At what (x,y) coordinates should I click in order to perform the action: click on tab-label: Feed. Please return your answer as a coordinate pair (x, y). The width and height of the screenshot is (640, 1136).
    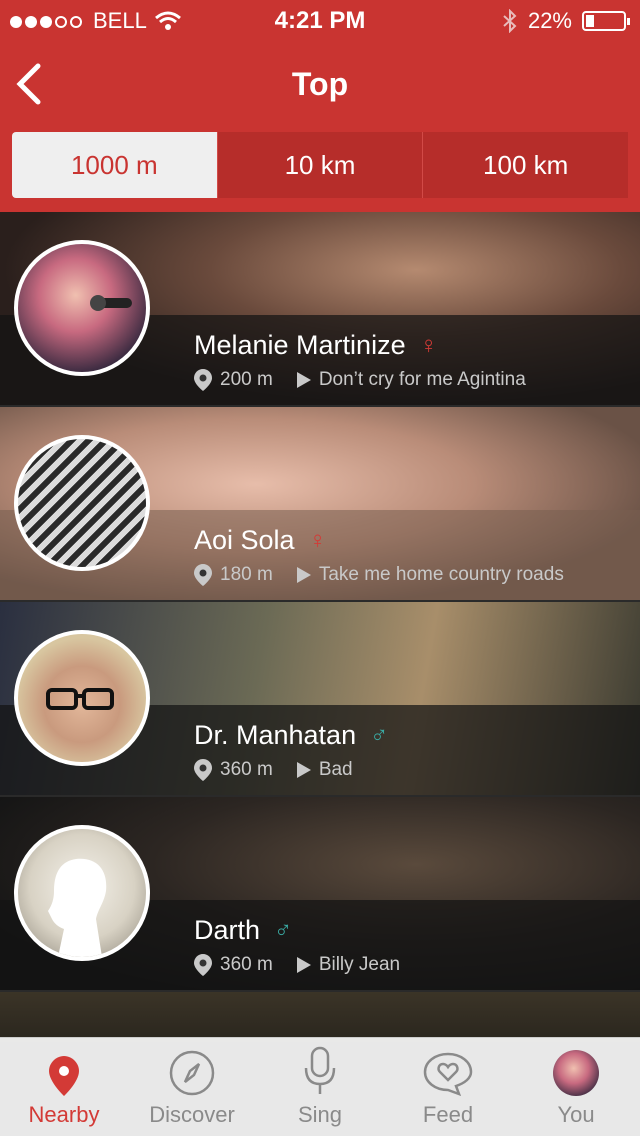
    Looking at the image, I should click on (448, 1114).